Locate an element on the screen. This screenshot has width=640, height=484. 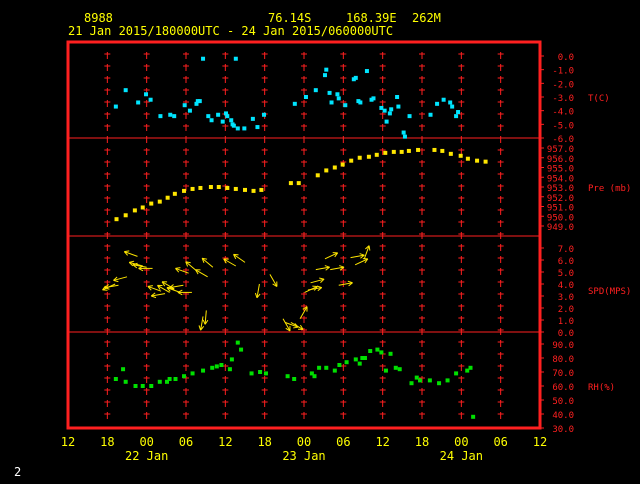
y-tick-label: 955.0 is located at coordinates (560, 170).